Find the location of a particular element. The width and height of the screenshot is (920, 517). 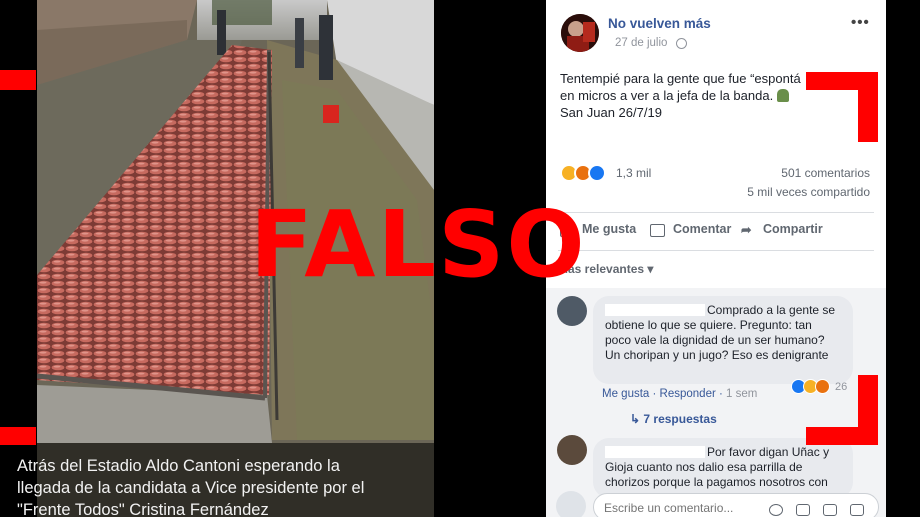

comment-composer is located at coordinates (736, 505).